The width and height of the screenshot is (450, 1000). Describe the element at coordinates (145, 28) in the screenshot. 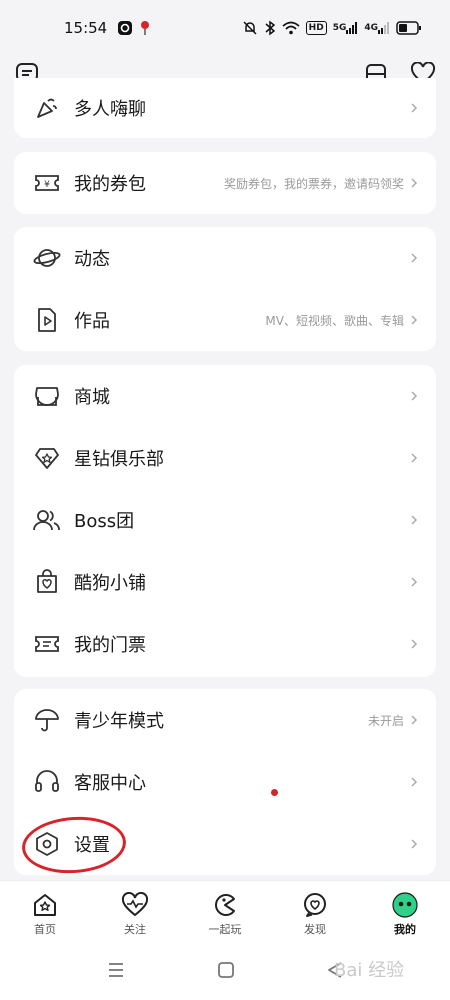

I see `location-pin-icon` at that location.